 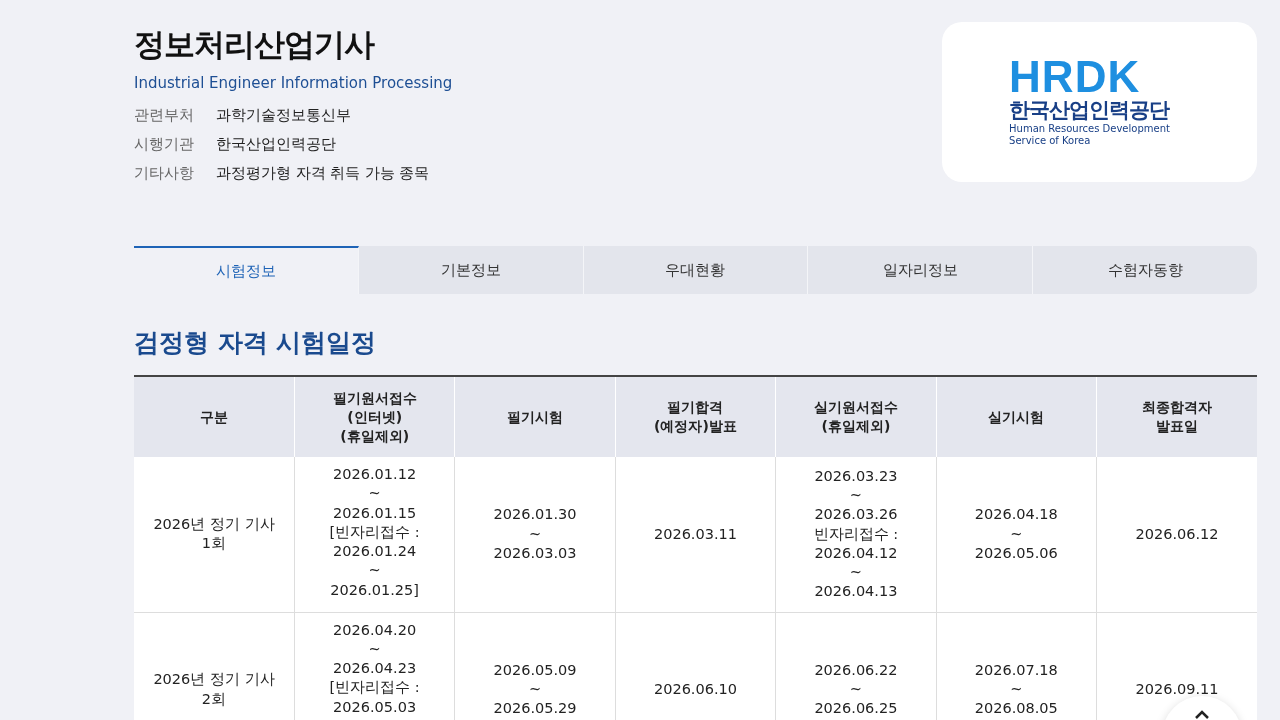 I want to click on table-cell: 2026.06.12, so click(x=1176, y=534).